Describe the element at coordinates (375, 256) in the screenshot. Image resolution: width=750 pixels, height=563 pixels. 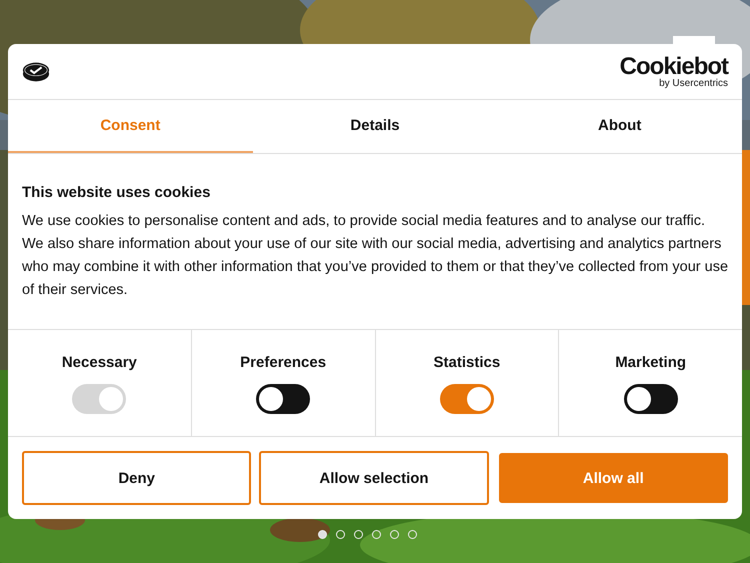
I see `description-text: We use cookies to personalise content and ads, to provide social media features and to analyse our traffic. We also share information about your use of our site with our social media, advertising and analytics partners who may combine it with other information that you’ve provided to them or that they’ve collected from your use of their services.` at that location.